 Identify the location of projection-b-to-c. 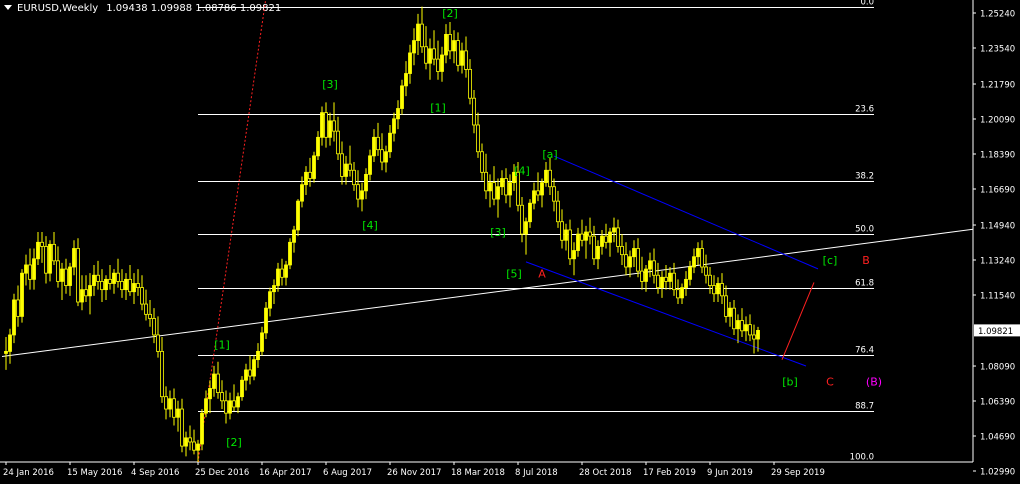
(798, 321).